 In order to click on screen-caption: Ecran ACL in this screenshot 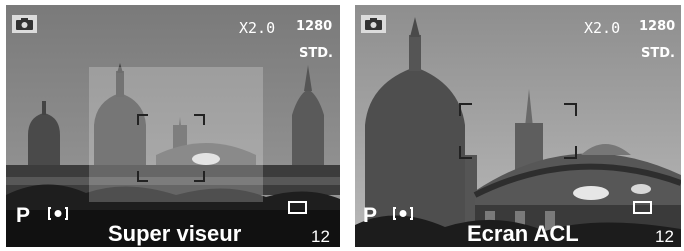, I will do `click(523, 233)`.